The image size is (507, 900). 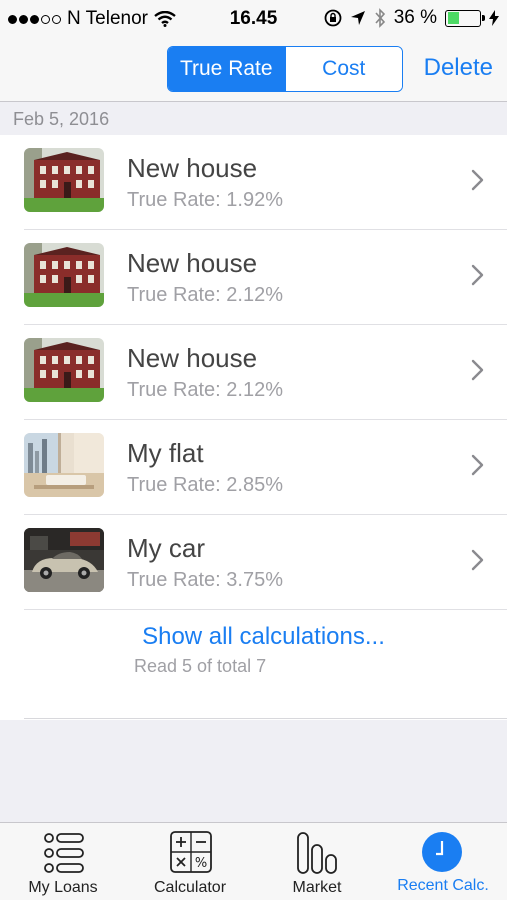 I want to click on list-item: My car True Rate: 3.75%, so click(x=253, y=562).